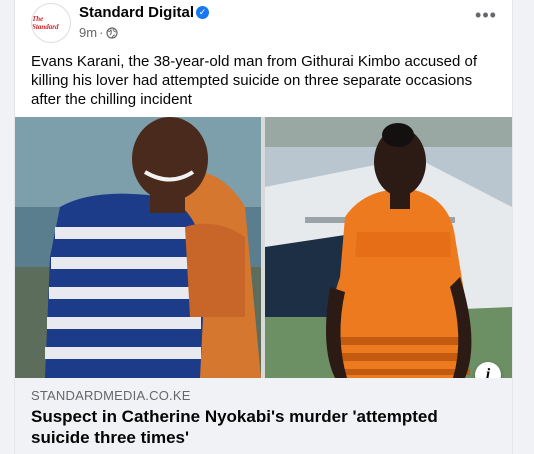 The height and width of the screenshot is (454, 534). What do you see at coordinates (263, 22) in the screenshot?
I see `post-header: The Standard Standard Digital ✓ 9m · •••` at bounding box center [263, 22].